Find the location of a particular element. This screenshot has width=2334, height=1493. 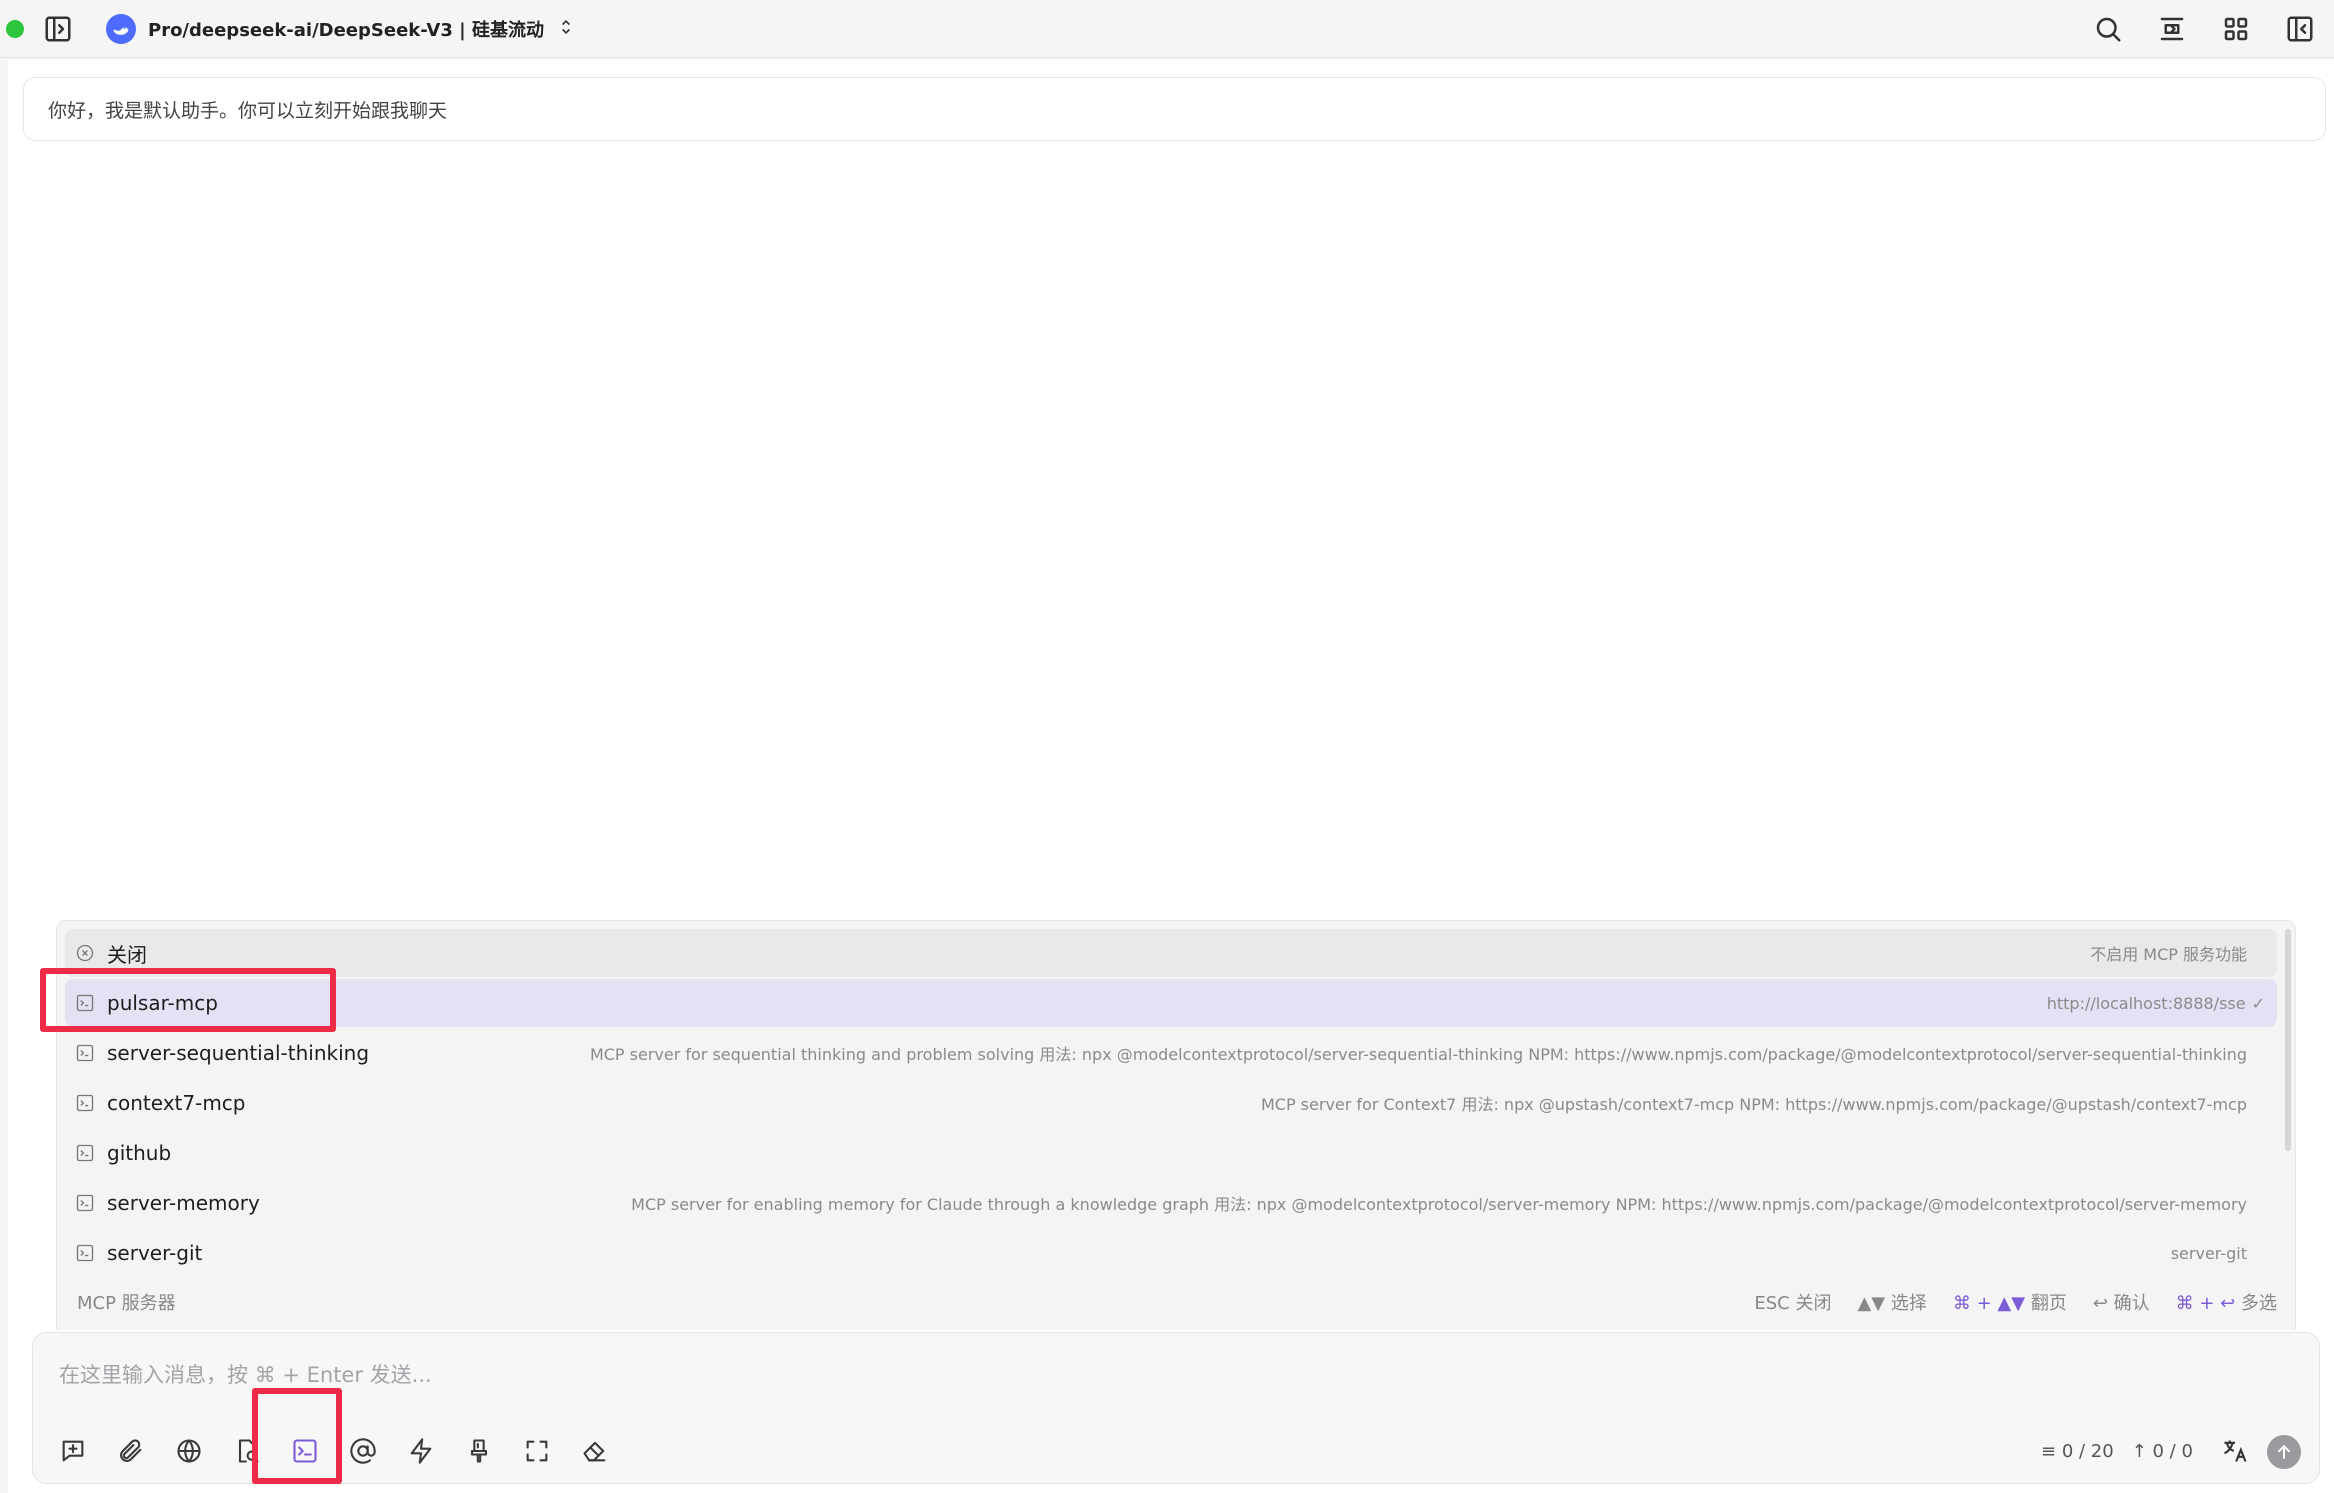

mcp-server-name: server-memory is located at coordinates (183, 1203).